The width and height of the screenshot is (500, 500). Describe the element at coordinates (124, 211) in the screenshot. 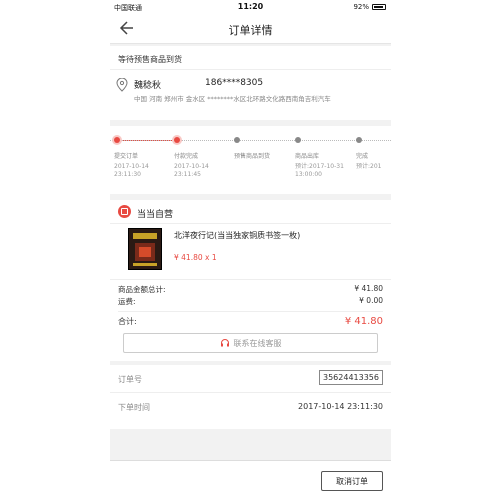

I see `shop-logo-icon` at that location.